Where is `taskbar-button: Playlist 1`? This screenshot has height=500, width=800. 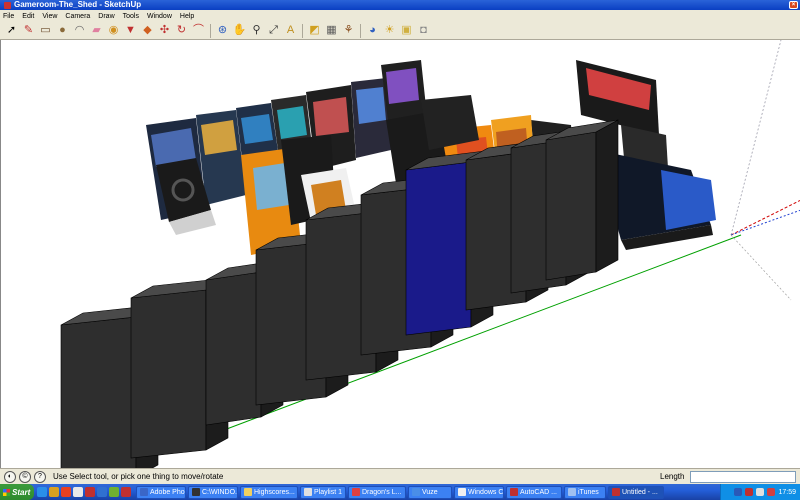 taskbar-button: Playlist 1 is located at coordinates (323, 492).